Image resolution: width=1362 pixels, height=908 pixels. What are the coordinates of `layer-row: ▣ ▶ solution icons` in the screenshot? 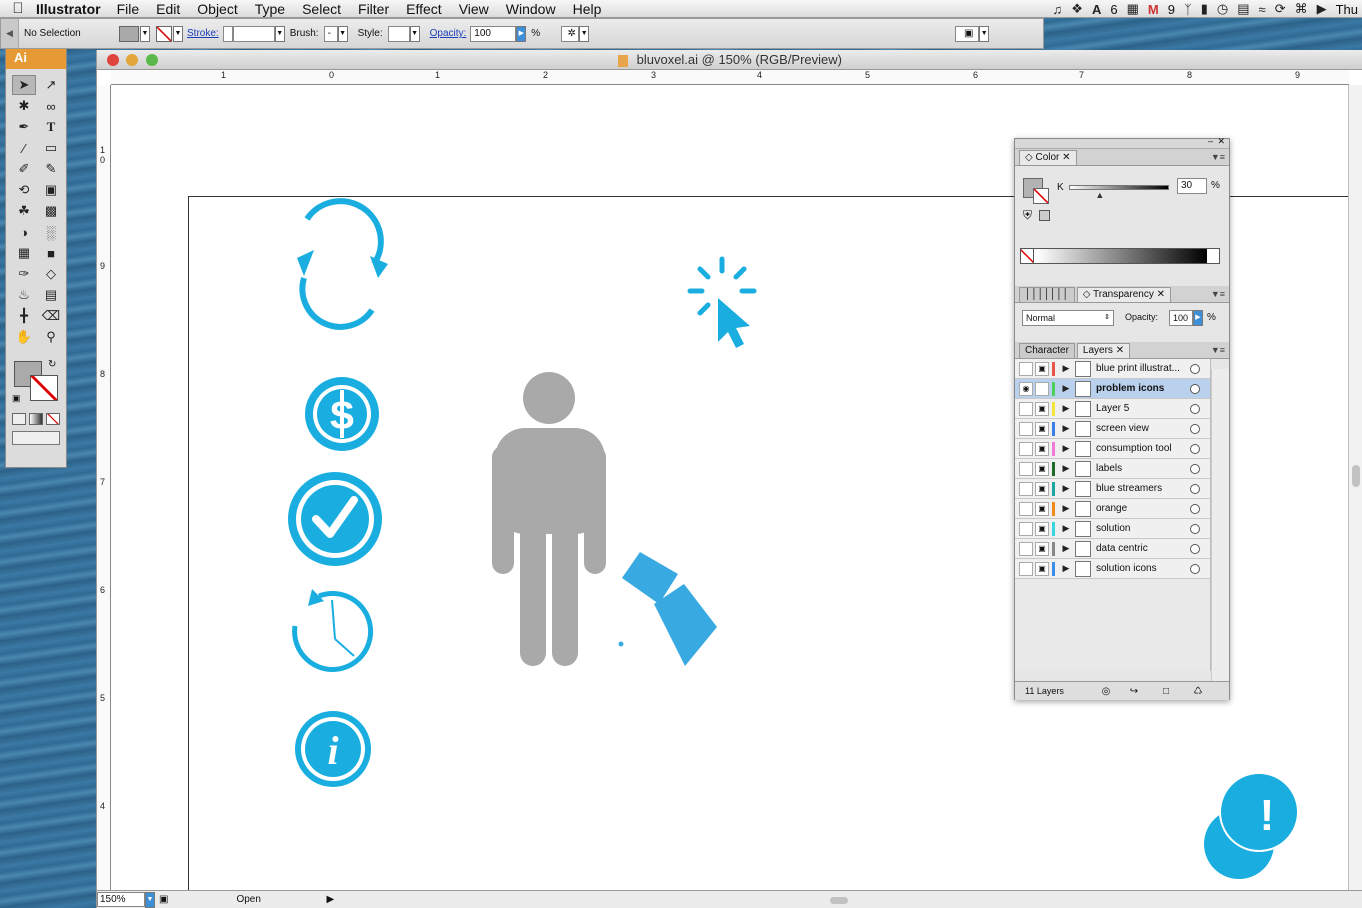 It's located at (1112, 569).